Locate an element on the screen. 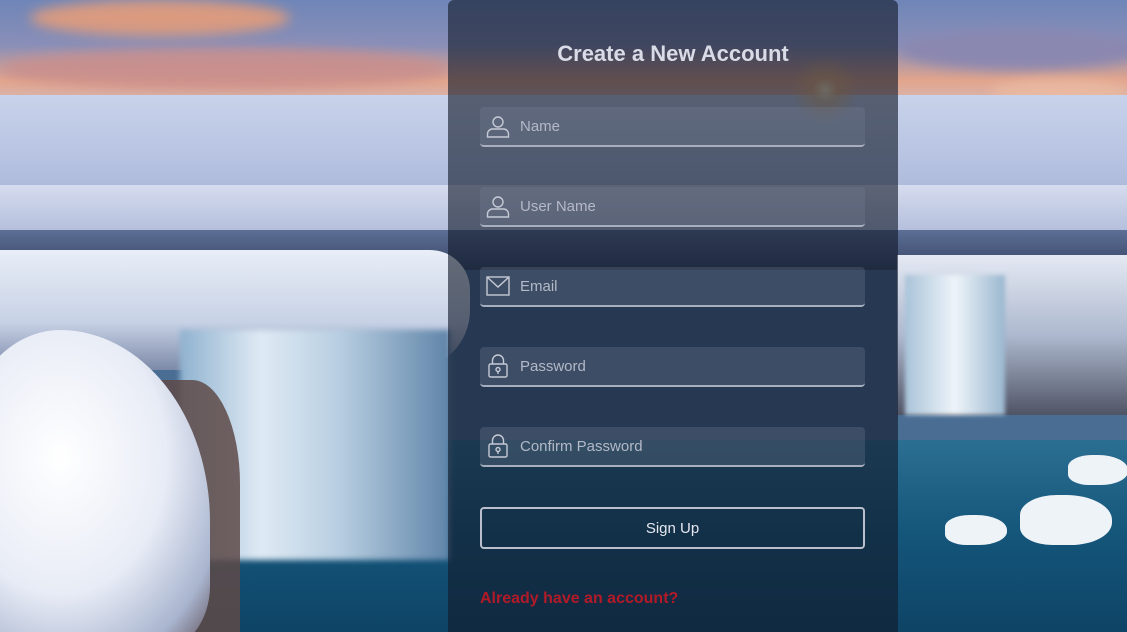  password-field is located at coordinates (672, 367).